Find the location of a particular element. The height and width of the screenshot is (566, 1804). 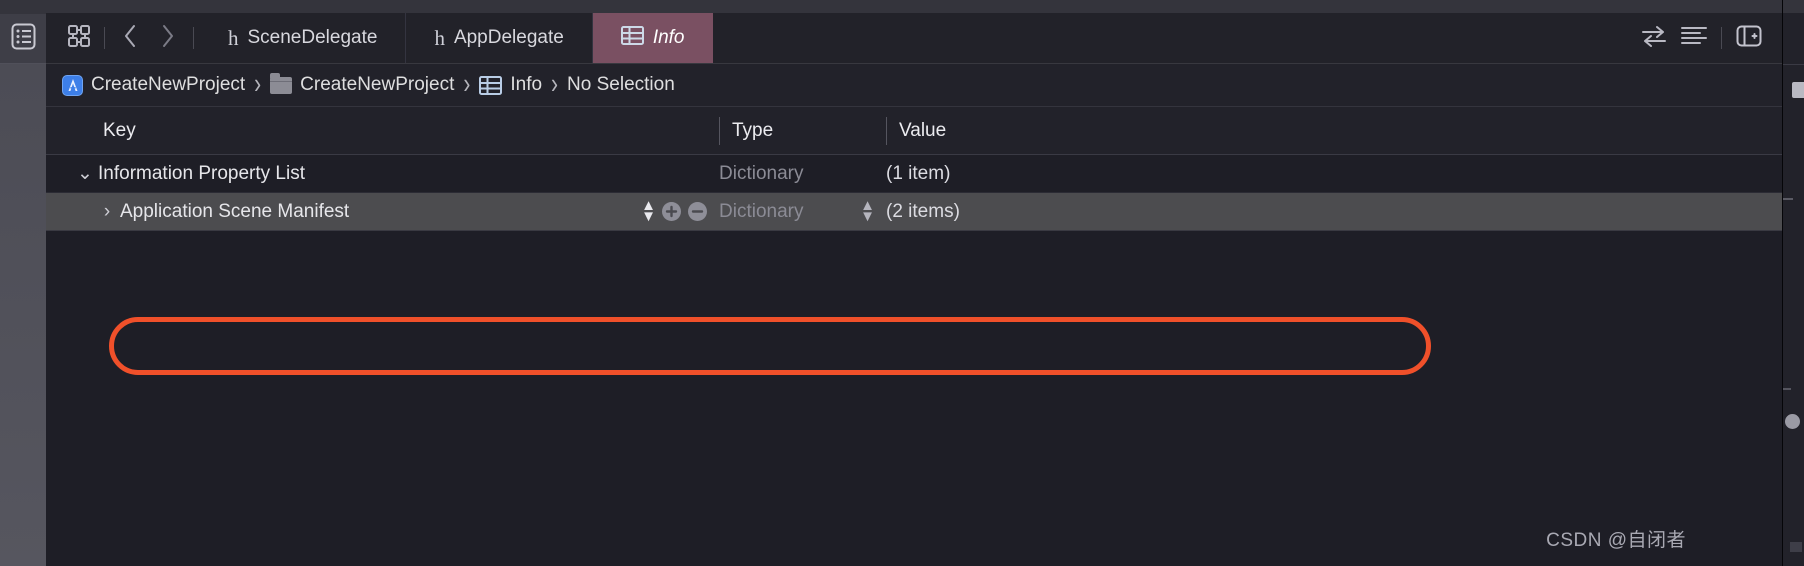

tab-bar-left-tools is located at coordinates (123, 38).